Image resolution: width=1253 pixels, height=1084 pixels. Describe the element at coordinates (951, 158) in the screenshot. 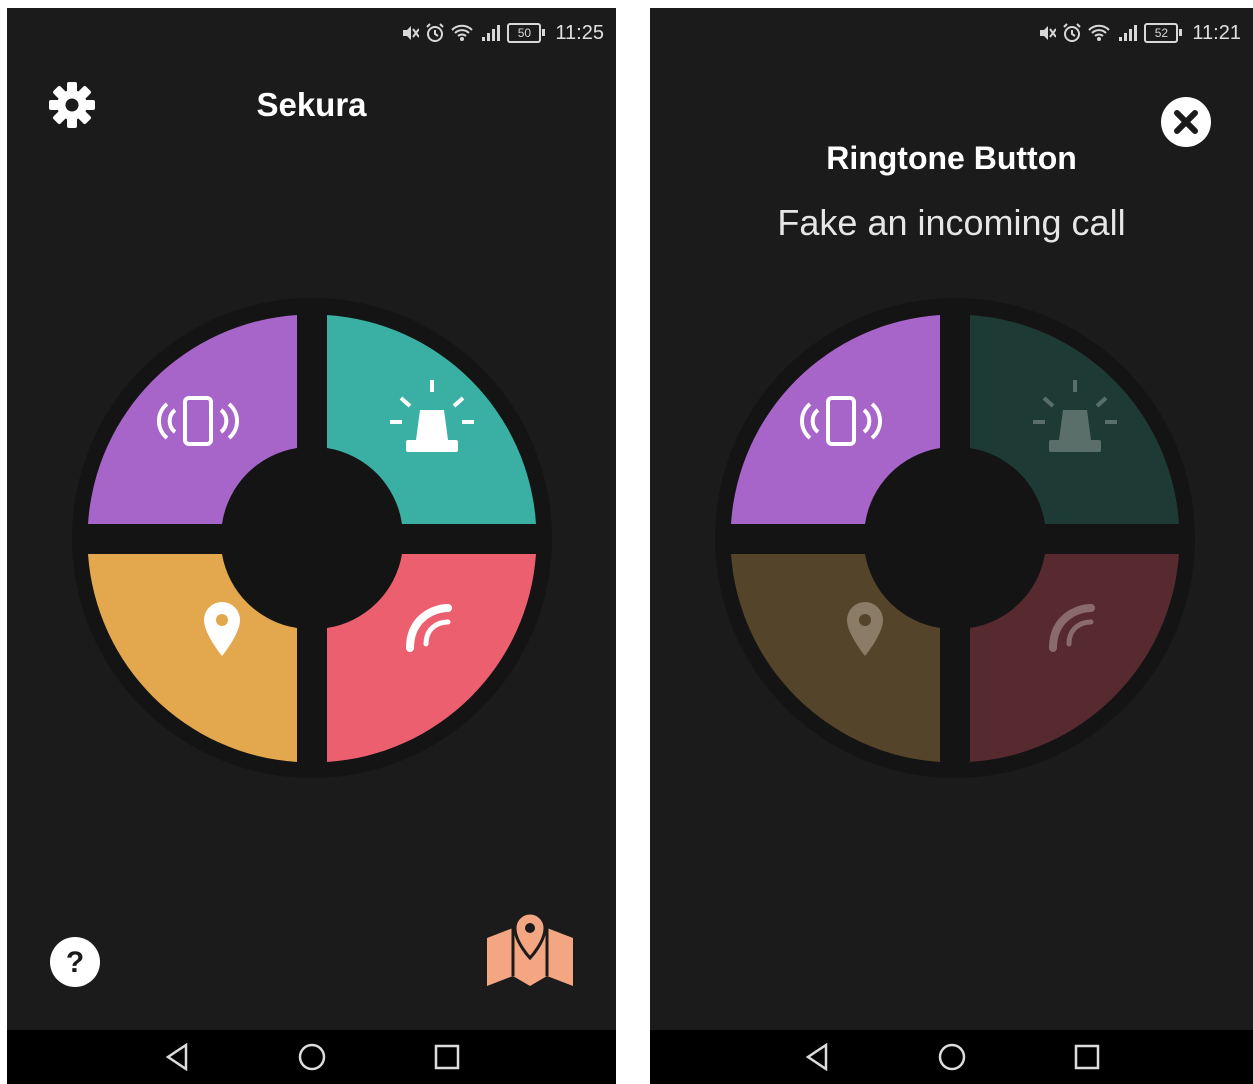

I see `tutorial-title: Ringtone Button` at that location.